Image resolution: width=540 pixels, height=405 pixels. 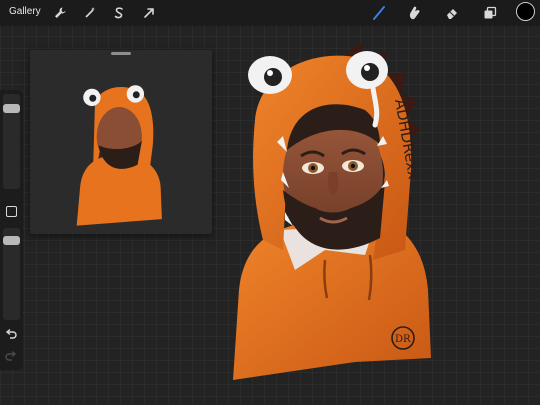 What do you see at coordinates (490, 13) in the screenshot?
I see `layers-icon` at bounding box center [490, 13].